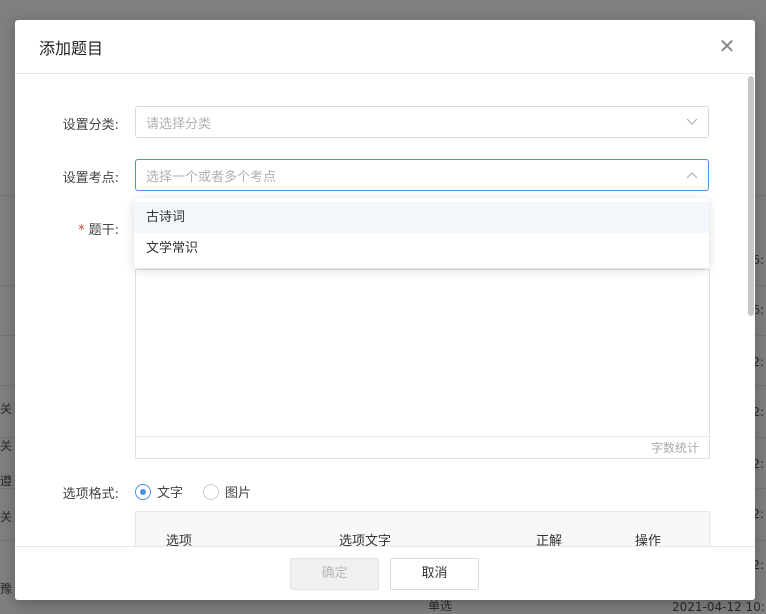 Image resolution: width=766 pixels, height=614 pixels. What do you see at coordinates (422, 175) in the screenshot?
I see `points-select: 选择一个或者多个考点` at bounding box center [422, 175].